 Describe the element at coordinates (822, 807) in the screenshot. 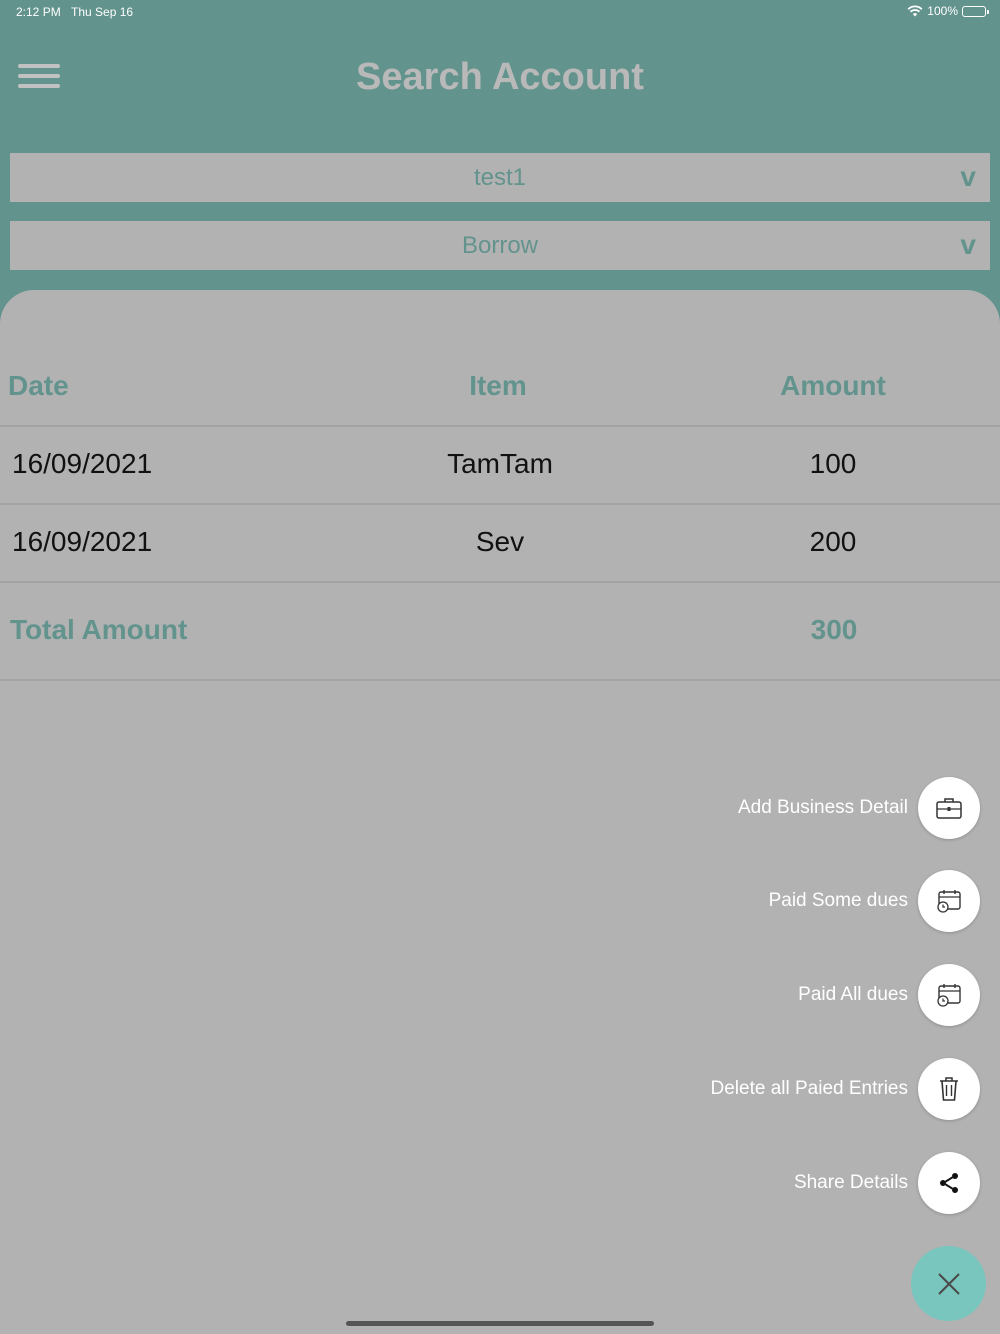

I see `fab-label: Add Business Detail` at that location.